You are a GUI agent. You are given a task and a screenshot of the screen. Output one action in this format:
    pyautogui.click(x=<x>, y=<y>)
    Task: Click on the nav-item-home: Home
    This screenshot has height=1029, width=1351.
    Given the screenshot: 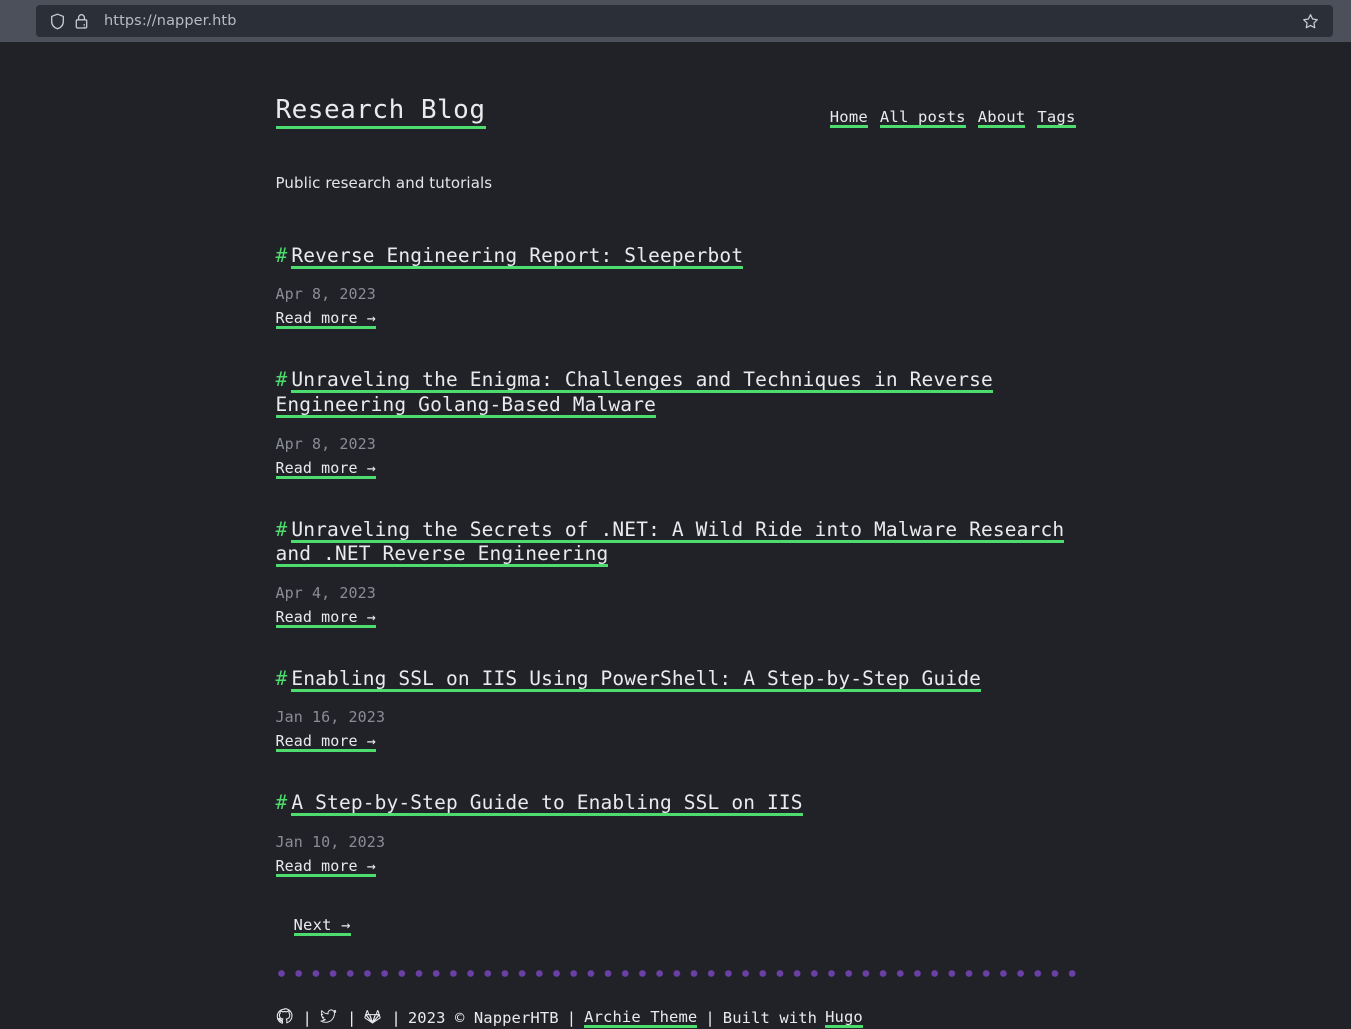 What is the action you would take?
    pyautogui.click(x=848, y=118)
    